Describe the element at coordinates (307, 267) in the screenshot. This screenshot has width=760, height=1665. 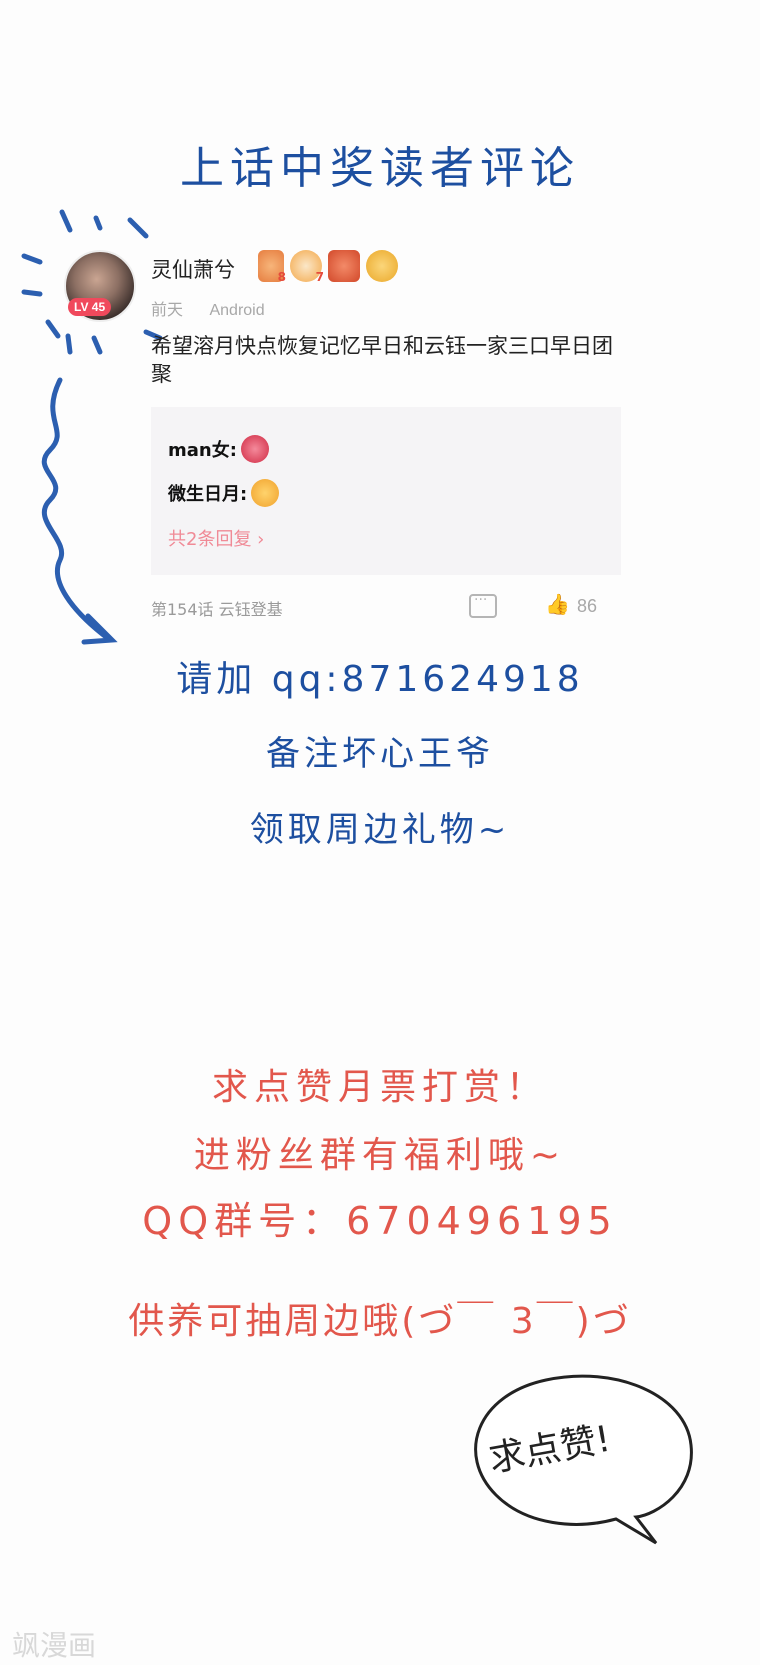
I see `badge-face-icon: 7` at that location.